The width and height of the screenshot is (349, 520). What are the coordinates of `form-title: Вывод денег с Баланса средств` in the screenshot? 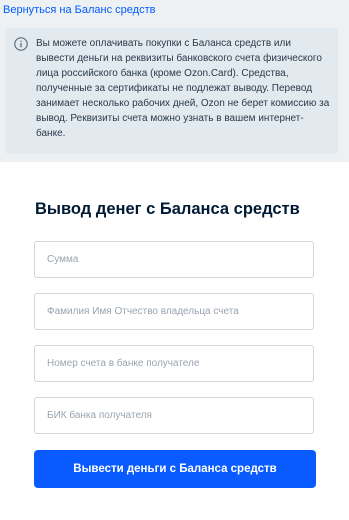 It's located at (167, 209).